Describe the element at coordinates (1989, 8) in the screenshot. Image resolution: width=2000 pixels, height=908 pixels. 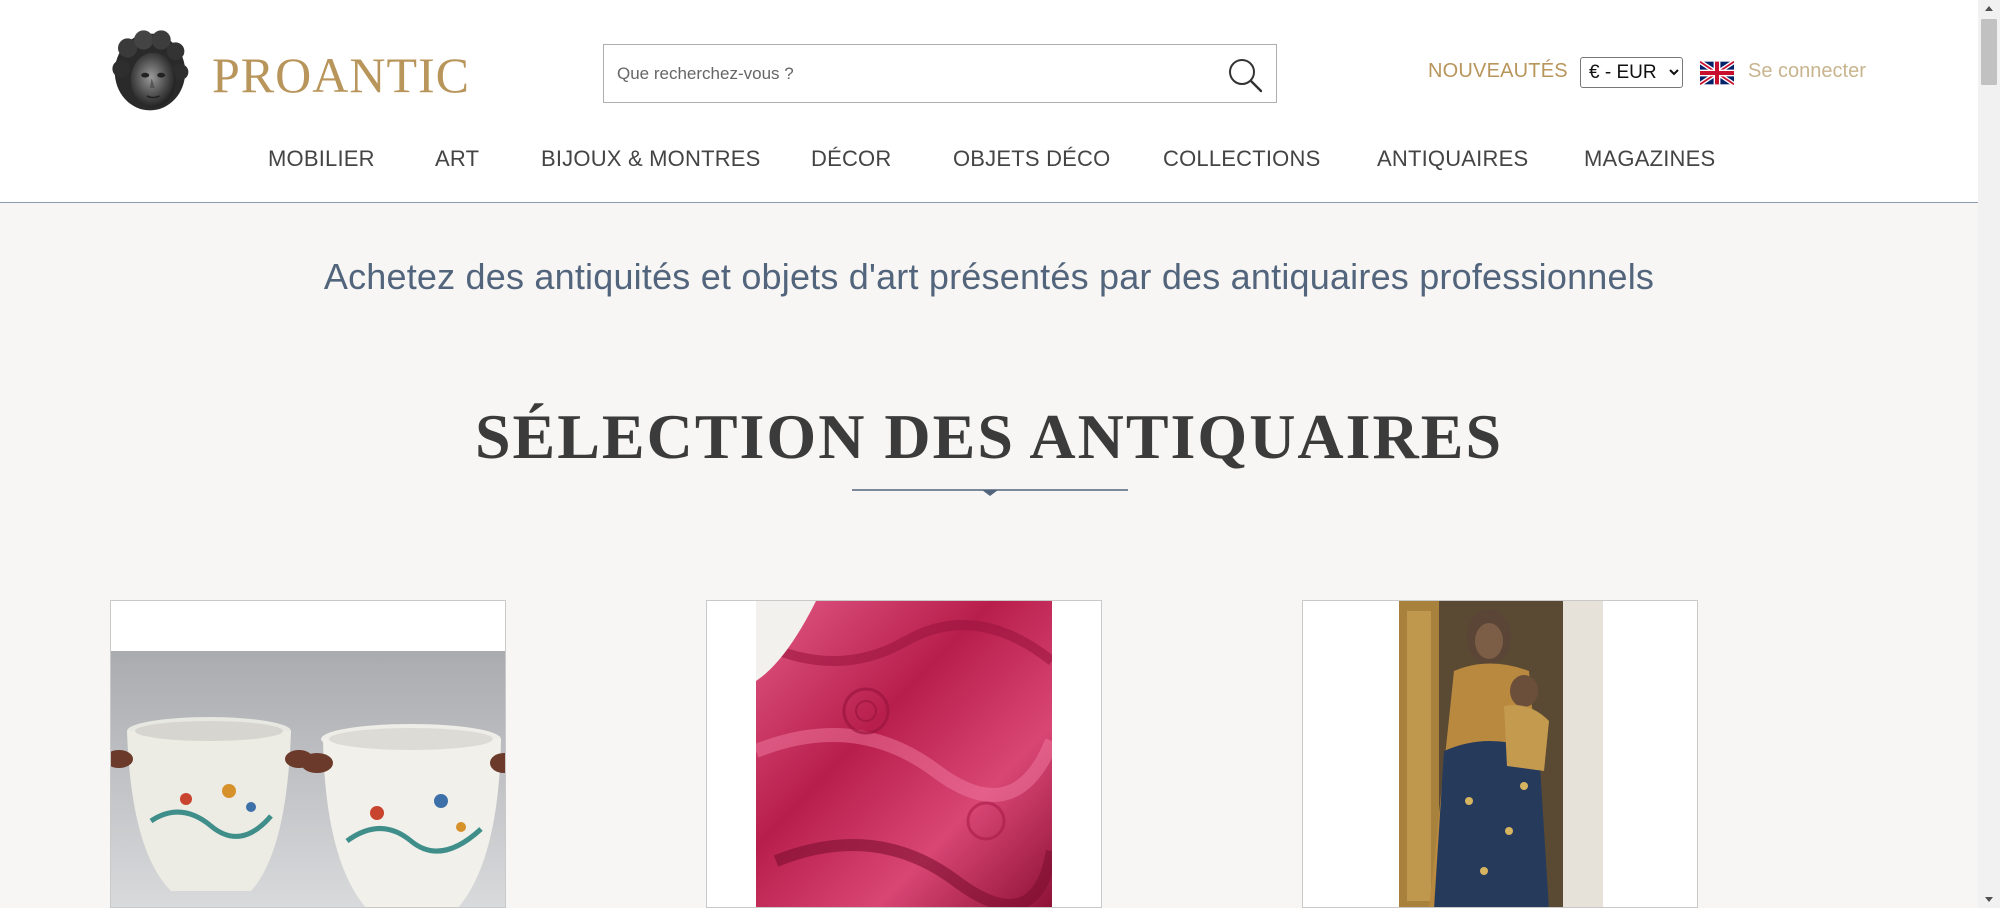
I see `scroll-up-arrow-icon` at that location.